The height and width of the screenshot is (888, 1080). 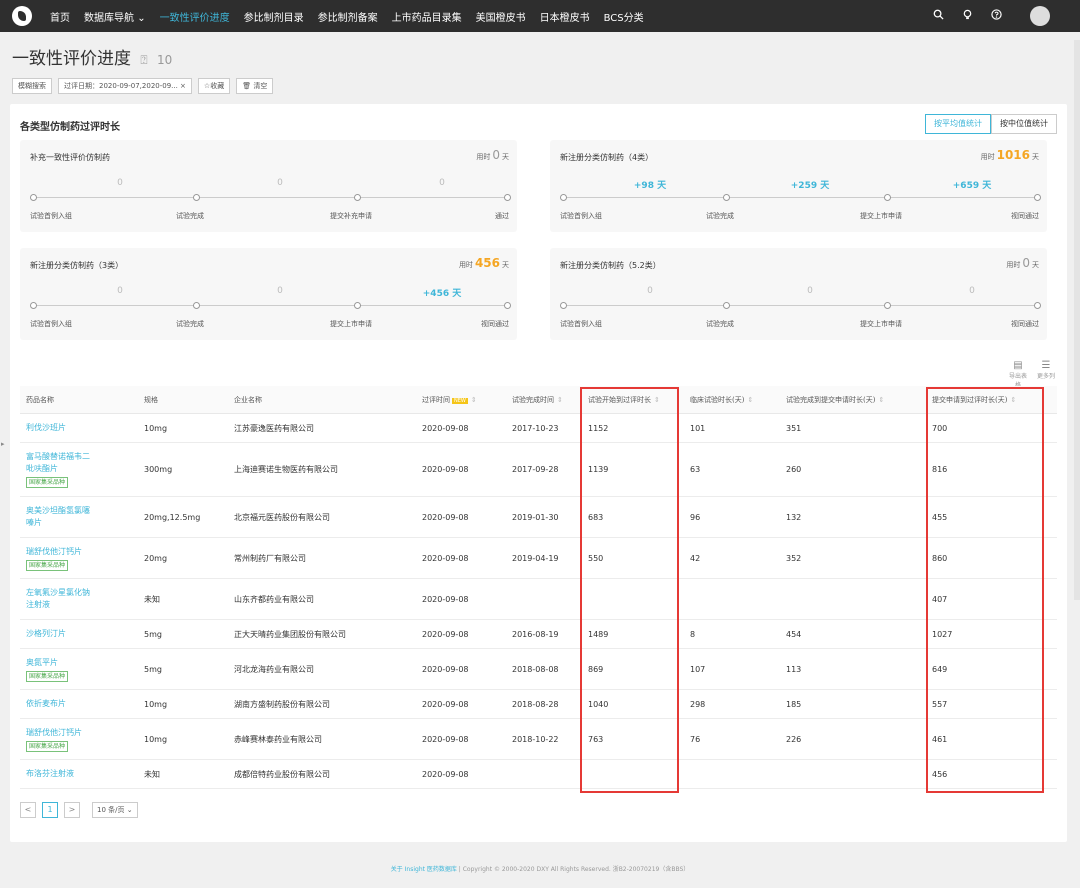 What do you see at coordinates (424, 869) in the screenshot?
I see `about-link: 关于 Insight 医药数据库` at bounding box center [424, 869].